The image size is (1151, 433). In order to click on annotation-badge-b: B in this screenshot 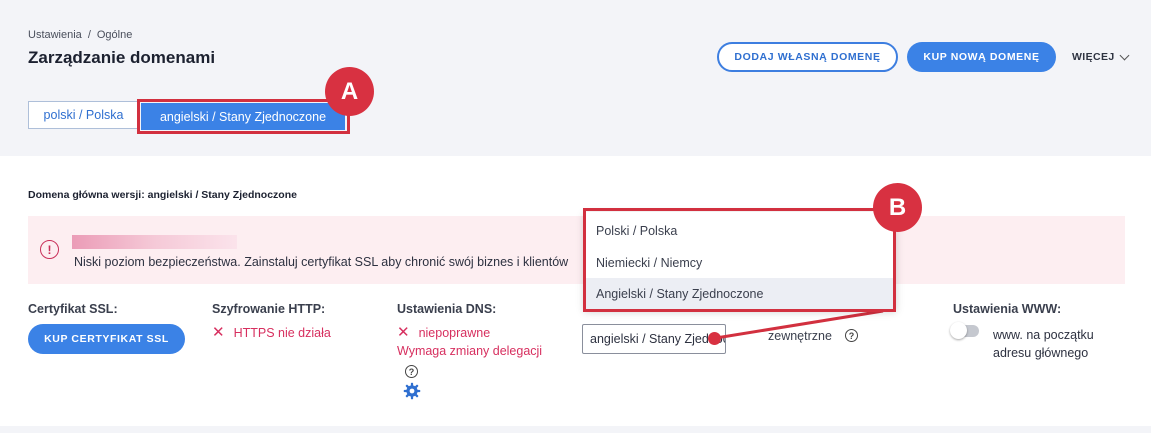, I will do `click(897, 207)`.